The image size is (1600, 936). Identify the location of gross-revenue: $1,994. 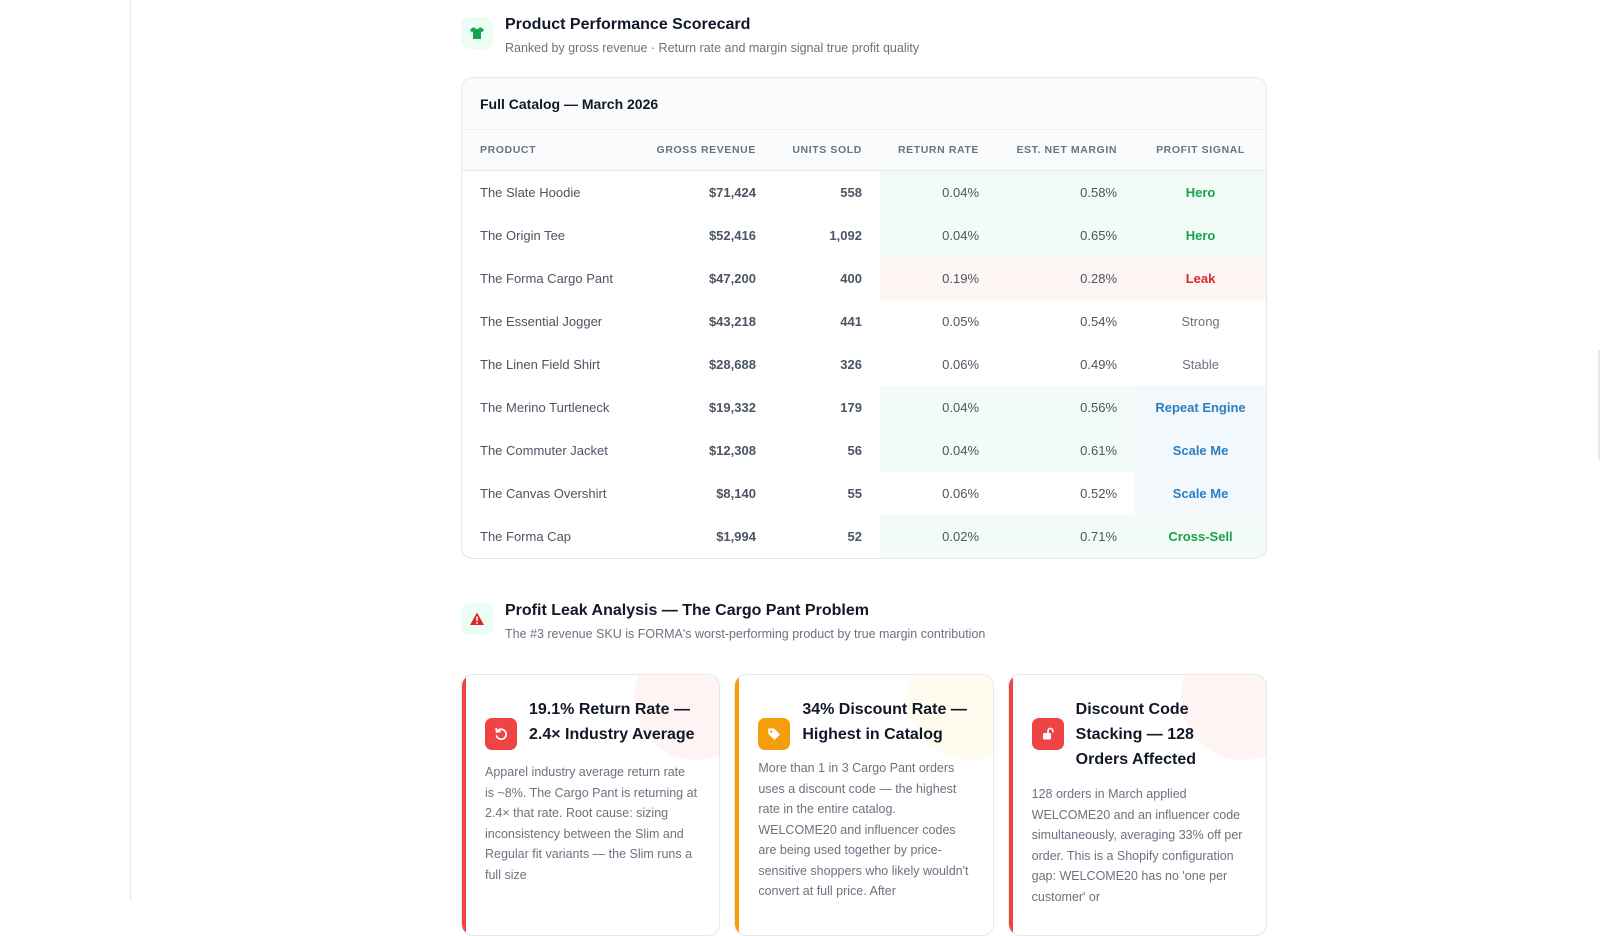
(736, 536).